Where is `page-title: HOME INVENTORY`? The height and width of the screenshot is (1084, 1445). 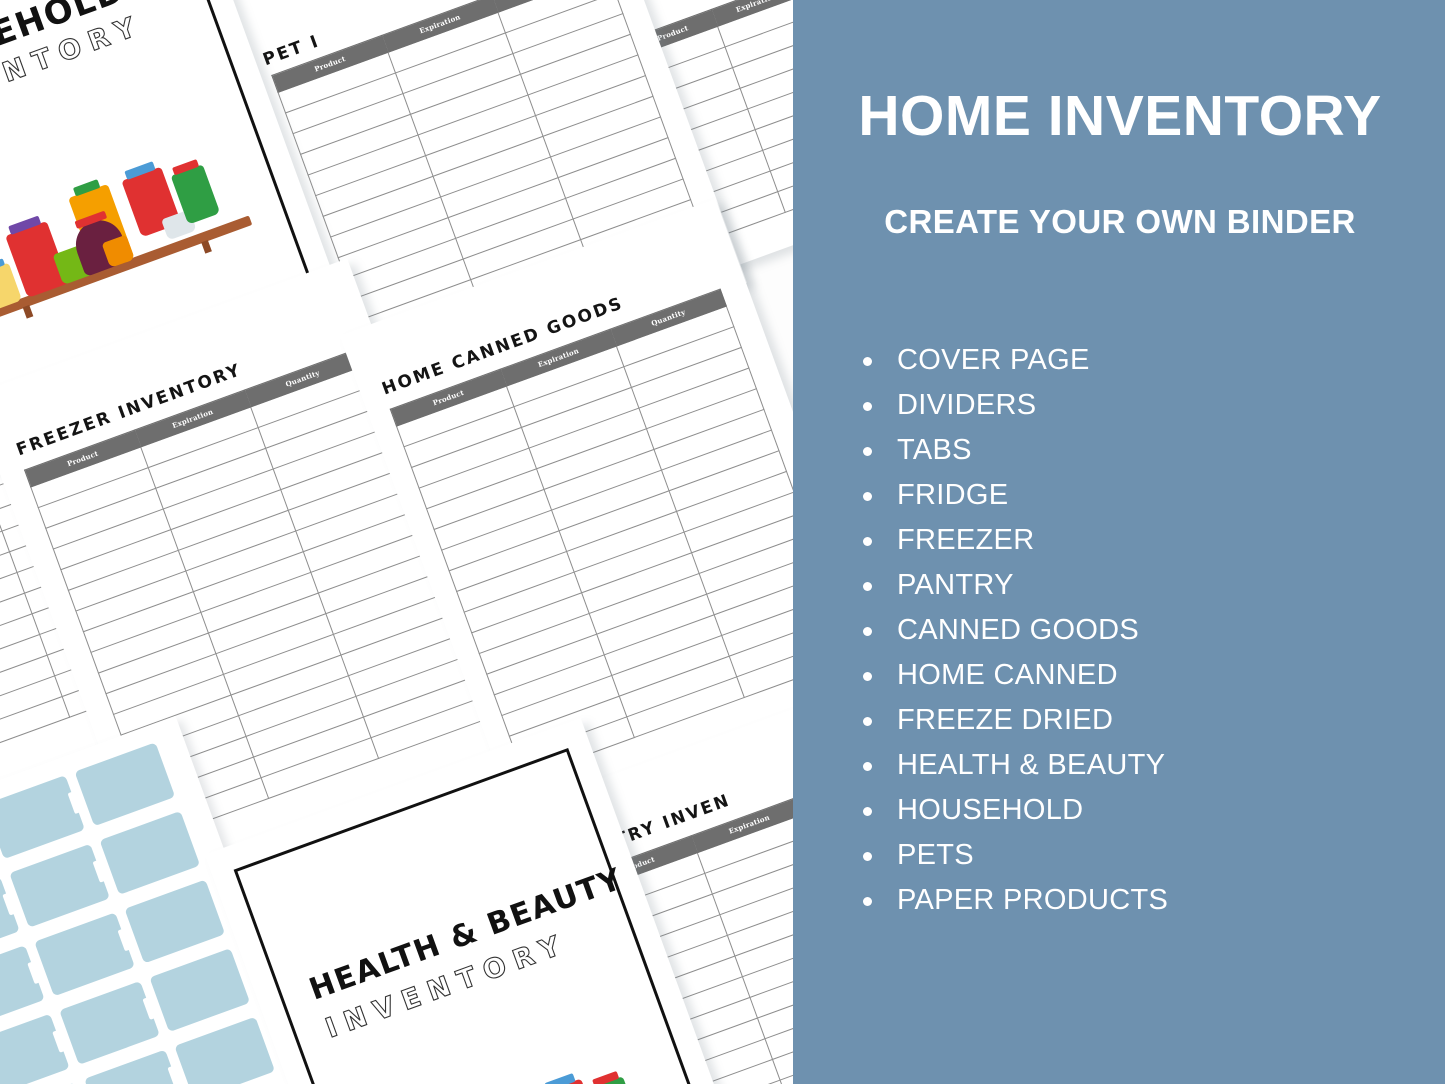
page-title: HOME INVENTORY is located at coordinates (1120, 116).